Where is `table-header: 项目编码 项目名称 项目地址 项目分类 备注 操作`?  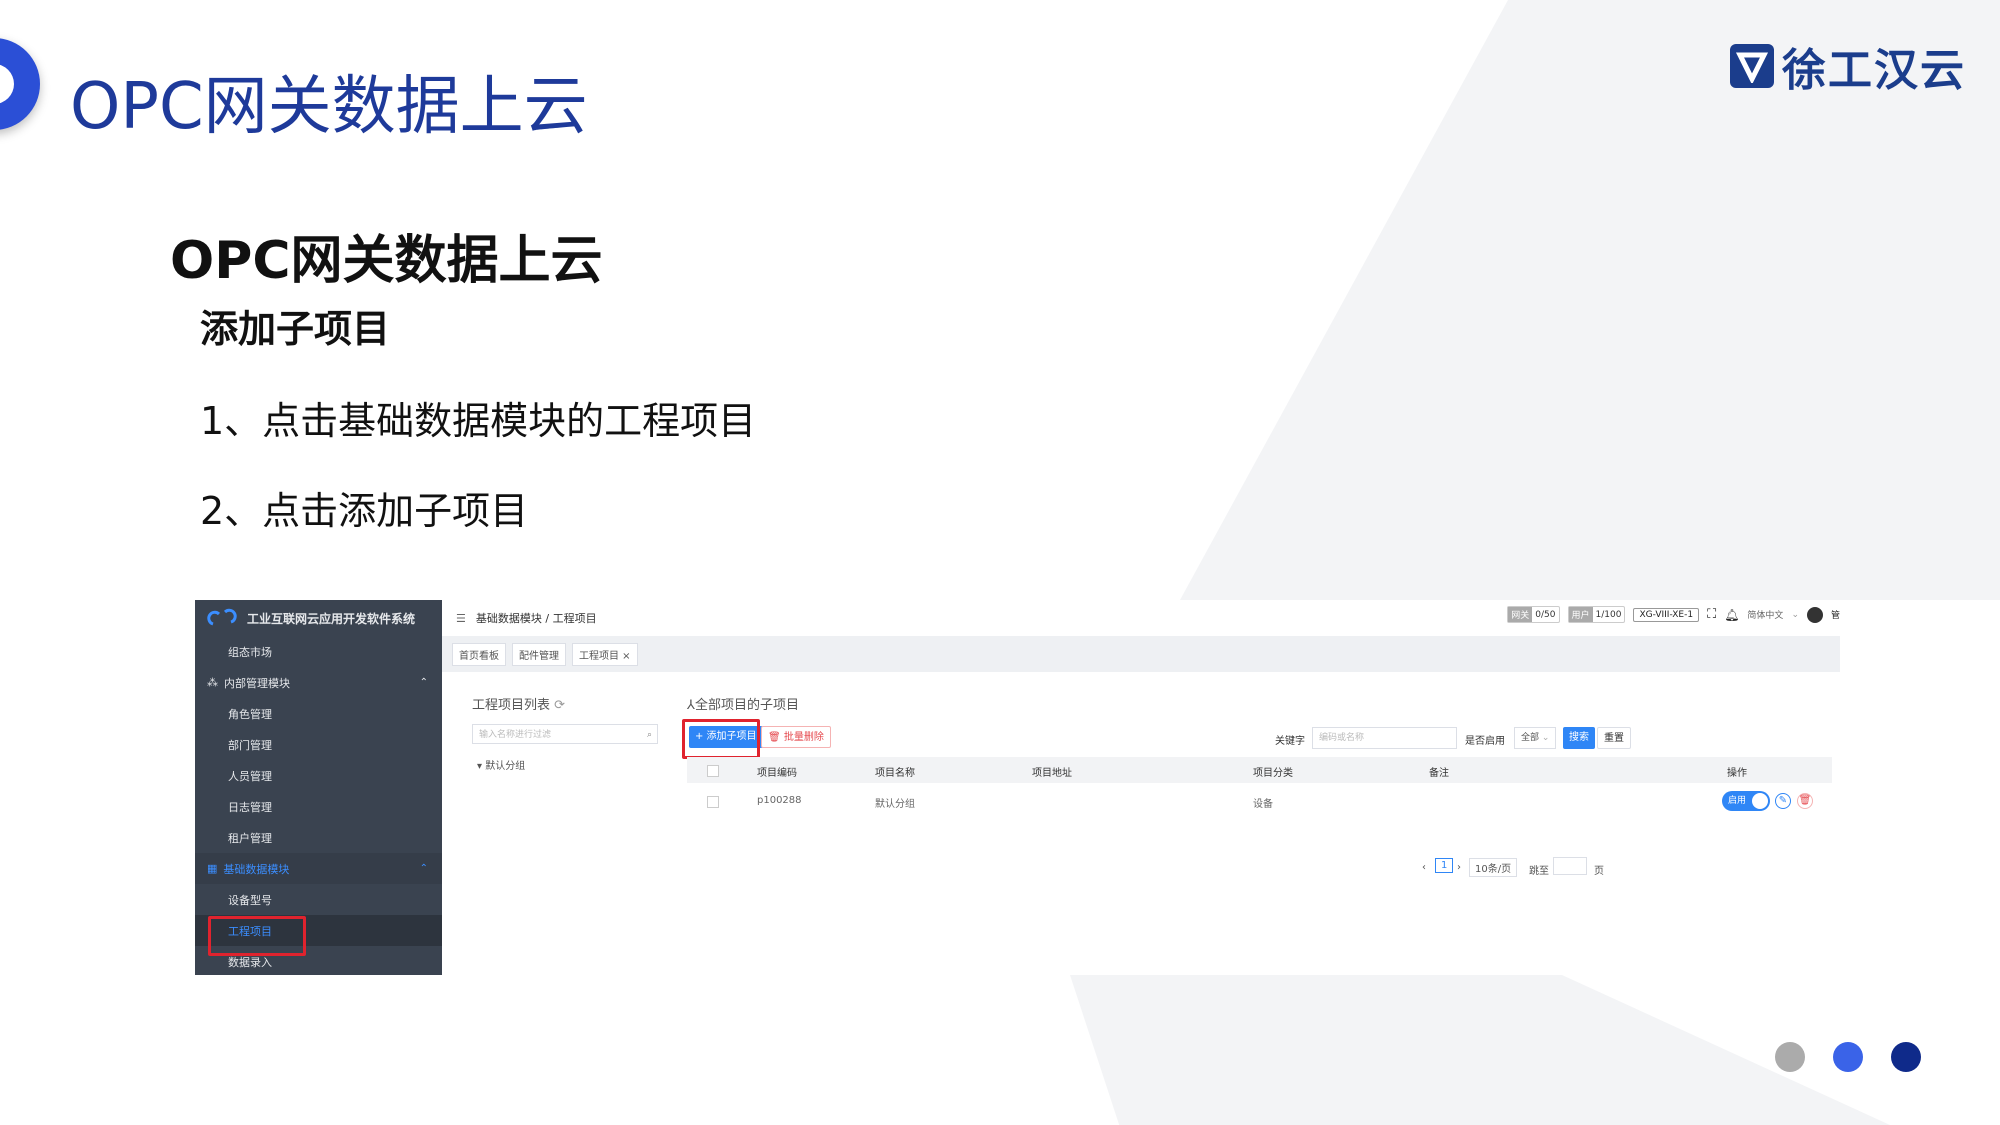 table-header: 项目编码 项目名称 项目地址 项目分类 备注 操作 is located at coordinates (1259, 770).